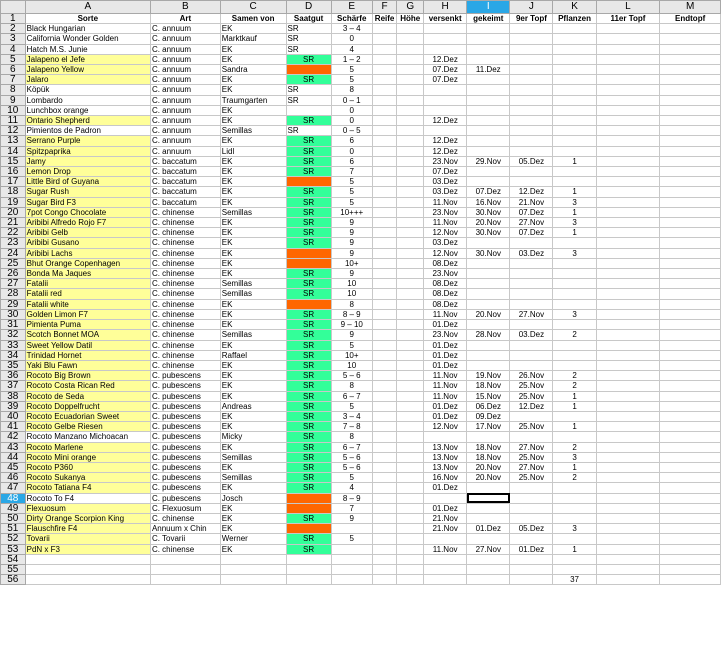  What do you see at coordinates (87, 508) in the screenshot?
I see `cell-a49: Flexuosum` at bounding box center [87, 508].